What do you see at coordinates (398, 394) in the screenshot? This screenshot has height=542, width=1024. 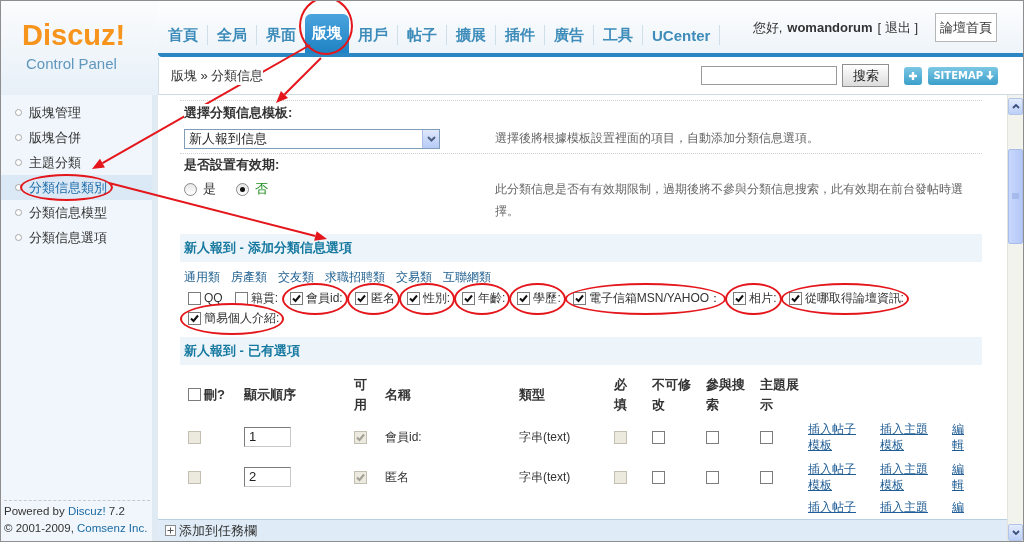 I see `column-header: 名稱` at bounding box center [398, 394].